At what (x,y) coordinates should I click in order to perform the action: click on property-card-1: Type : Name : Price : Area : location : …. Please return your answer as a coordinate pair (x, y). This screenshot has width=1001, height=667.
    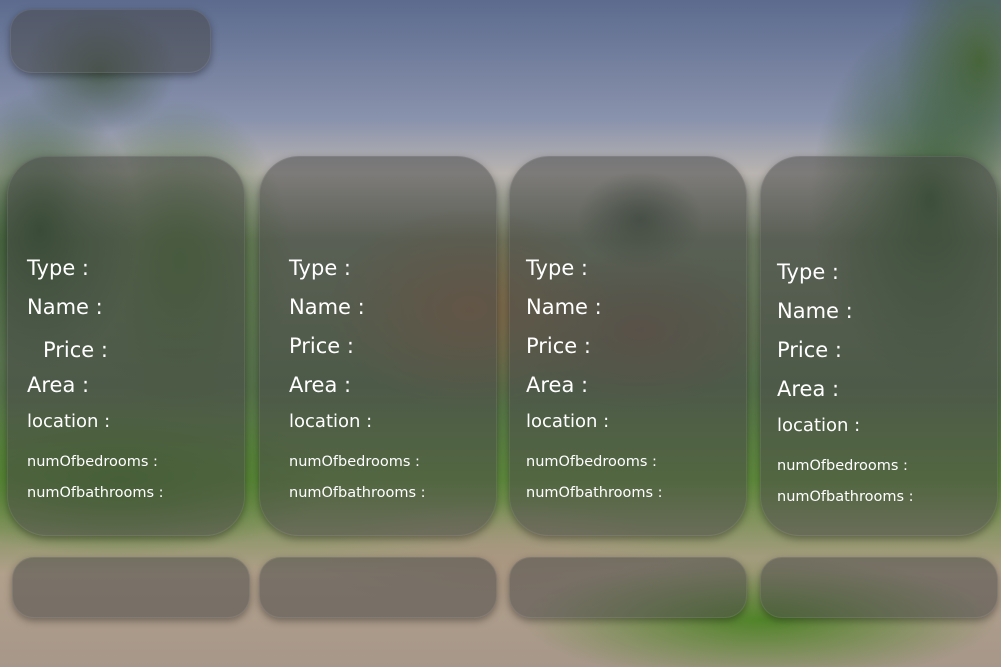
    Looking at the image, I should click on (126, 346).